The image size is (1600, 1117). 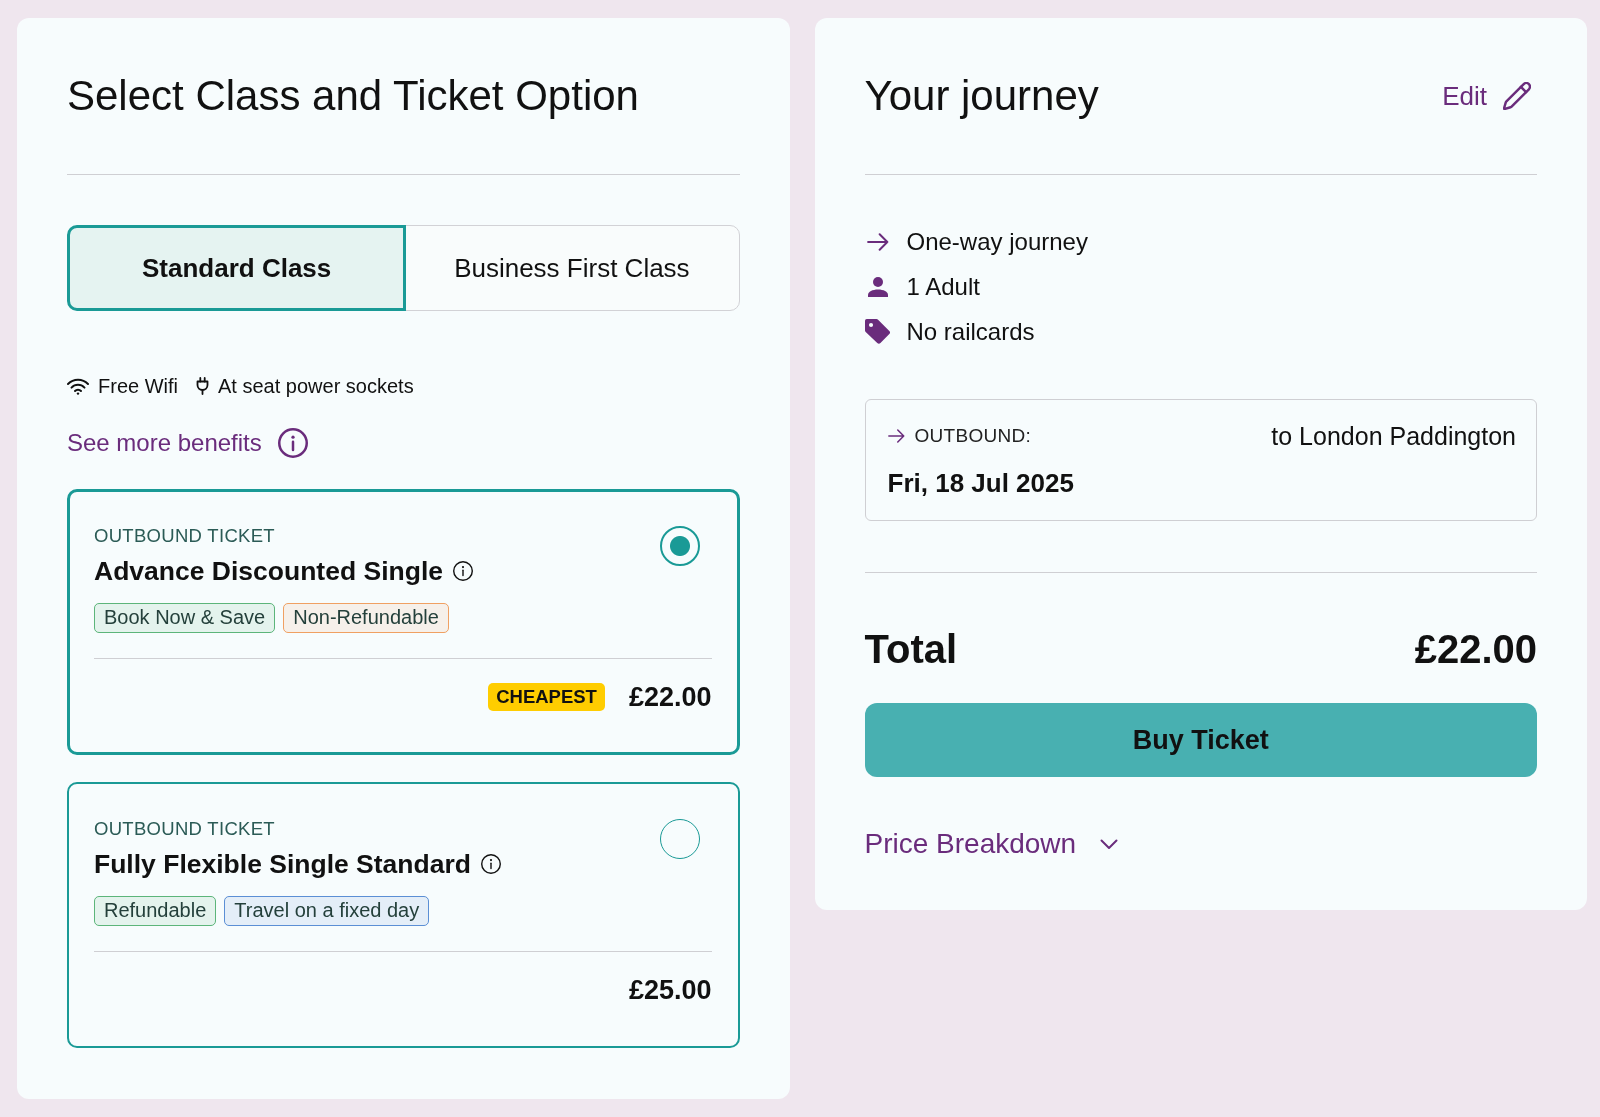 What do you see at coordinates (316, 386) in the screenshot?
I see `benefit-label: At seat power sockets` at bounding box center [316, 386].